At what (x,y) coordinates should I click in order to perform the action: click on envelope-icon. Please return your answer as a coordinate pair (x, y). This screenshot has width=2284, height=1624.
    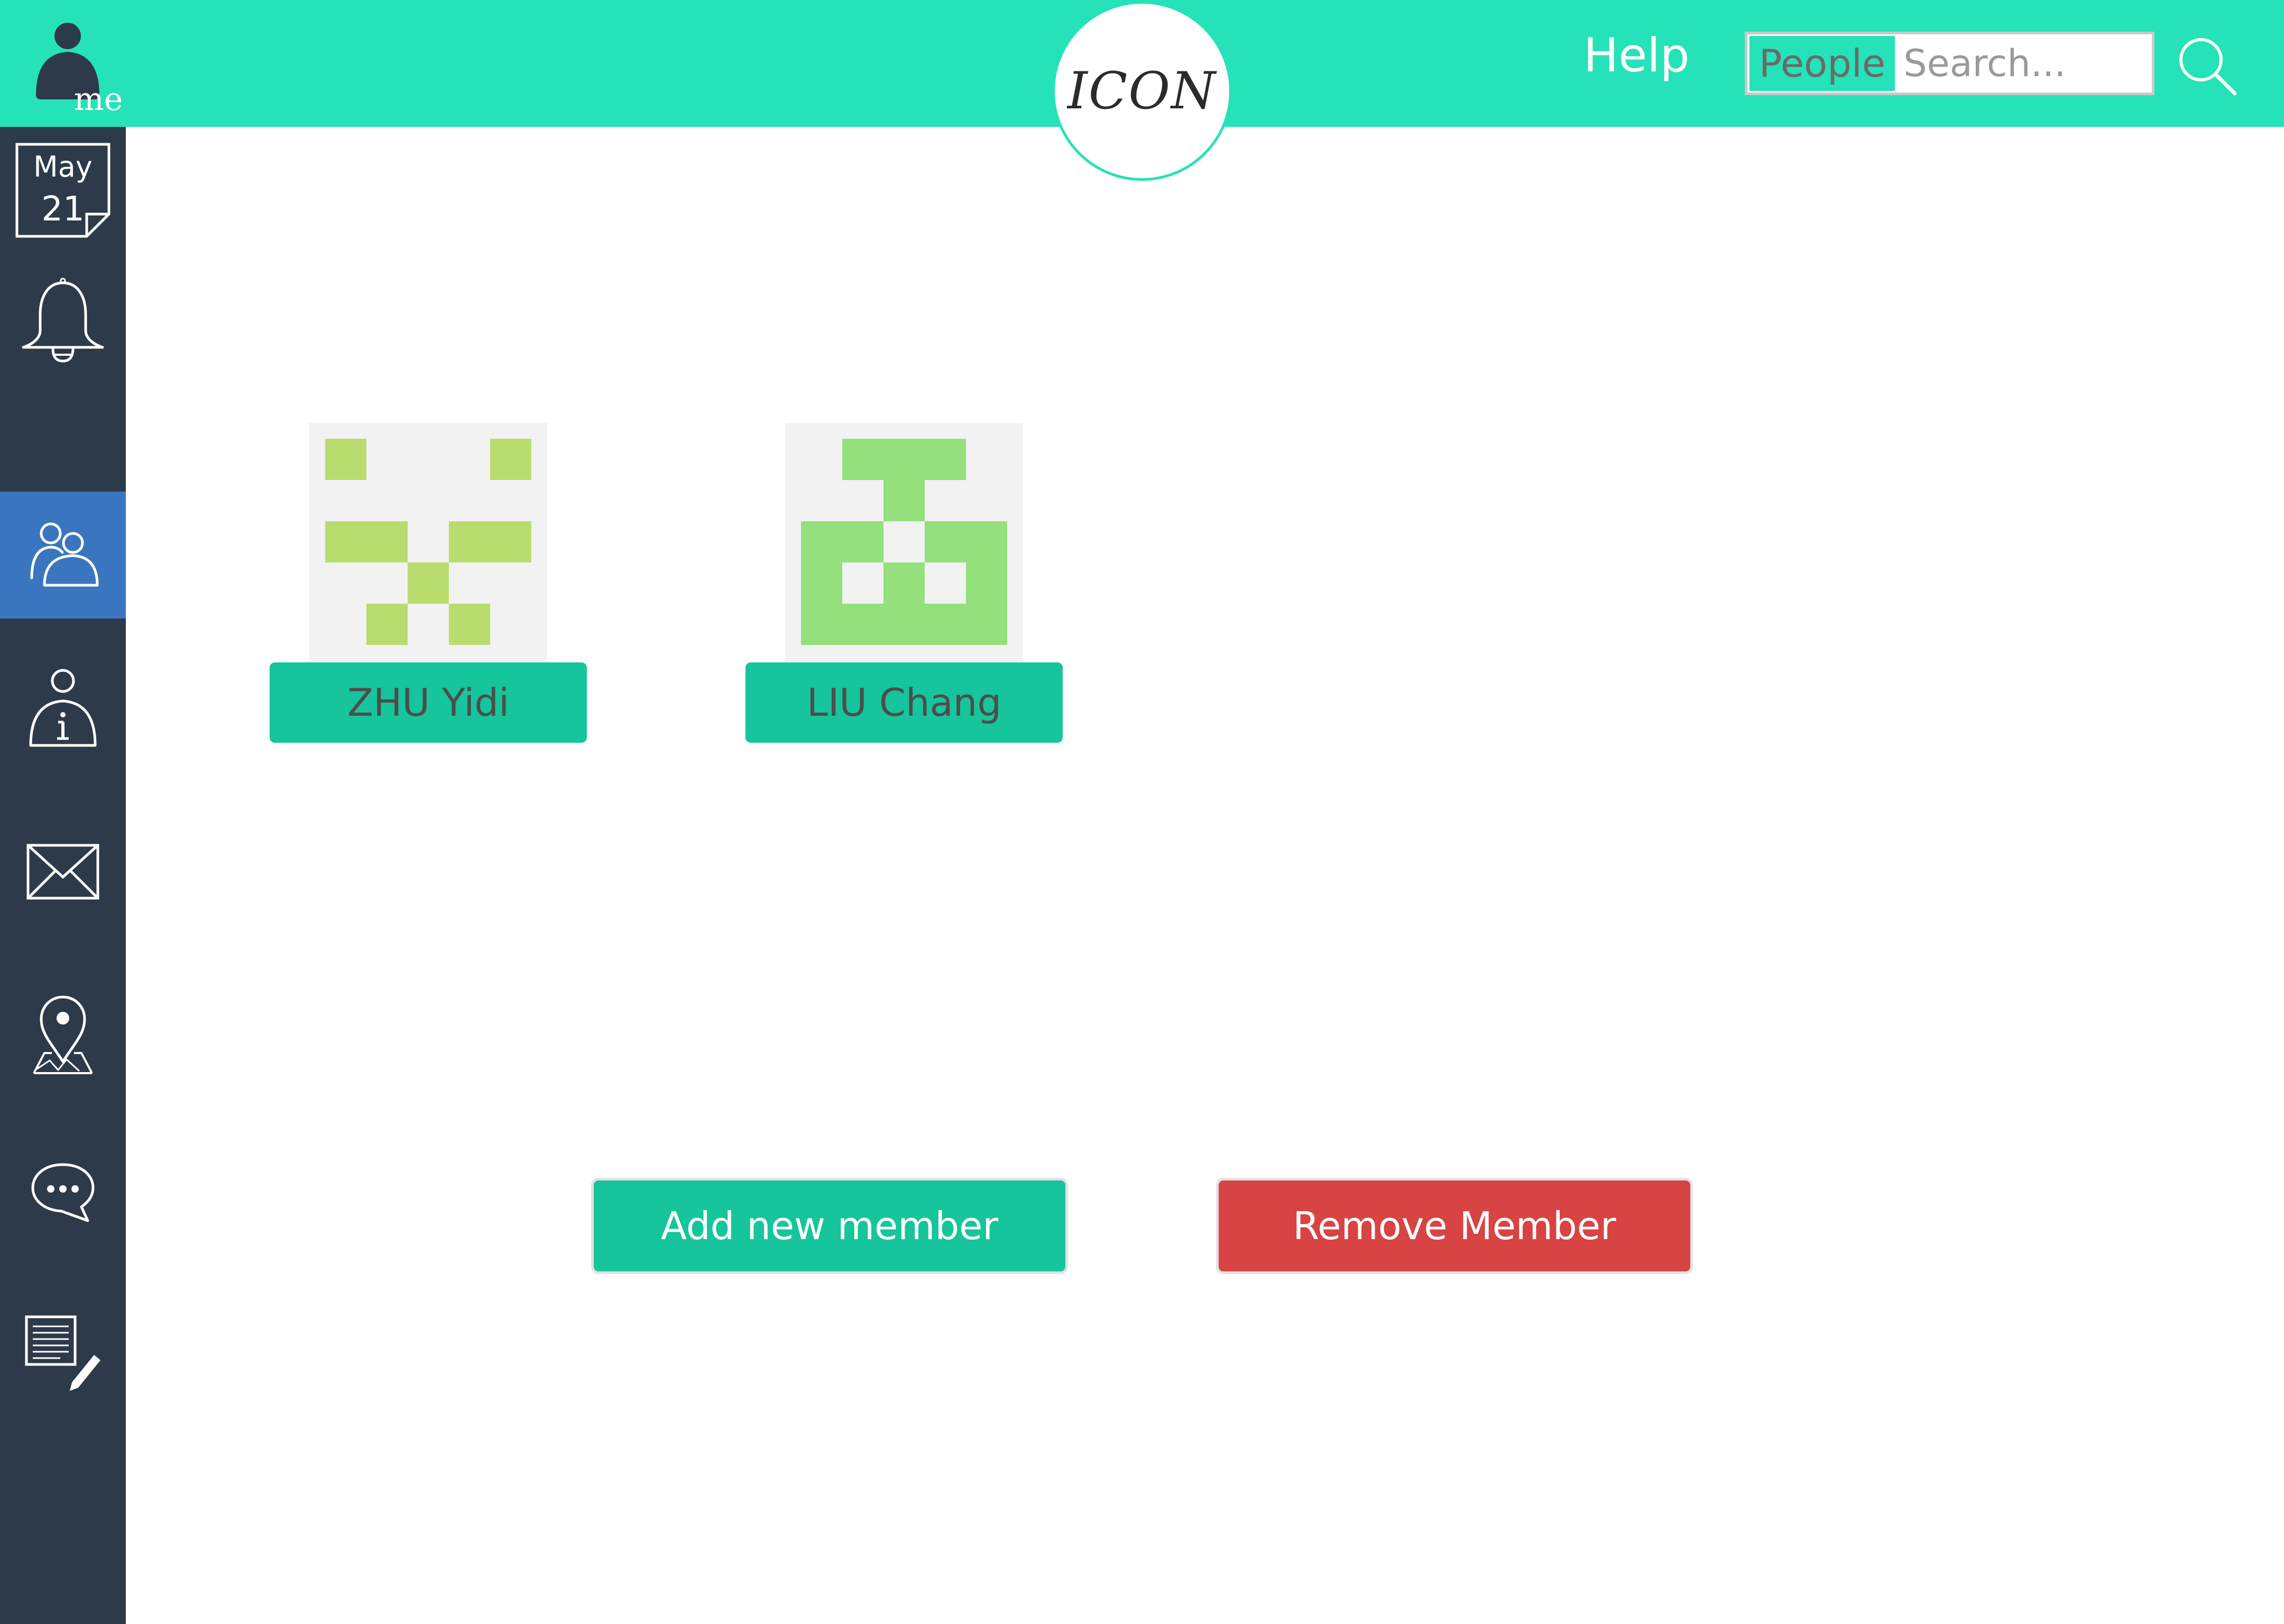
    Looking at the image, I should click on (62, 872).